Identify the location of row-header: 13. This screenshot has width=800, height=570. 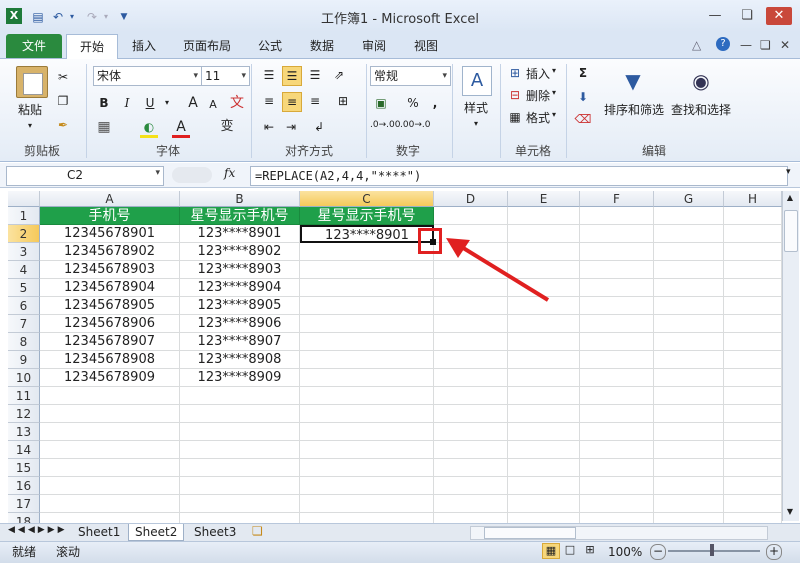
(24, 432).